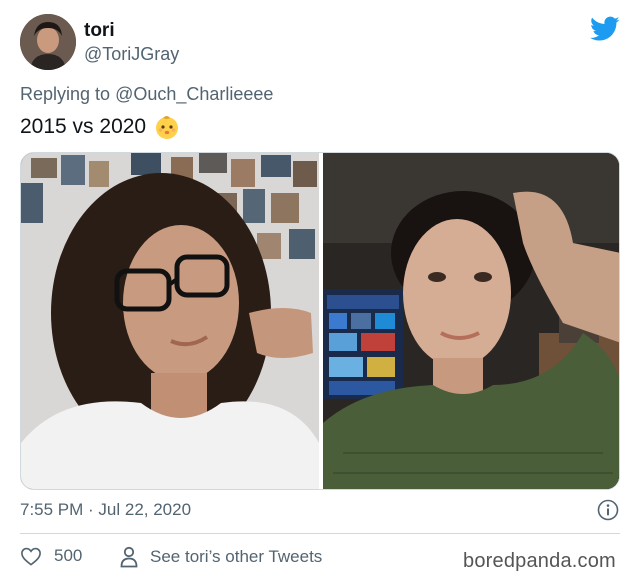  Describe the element at coordinates (105, 510) in the screenshot. I see `tweet-timestamp: 7:55 PM · Jul 22, 2020` at that location.